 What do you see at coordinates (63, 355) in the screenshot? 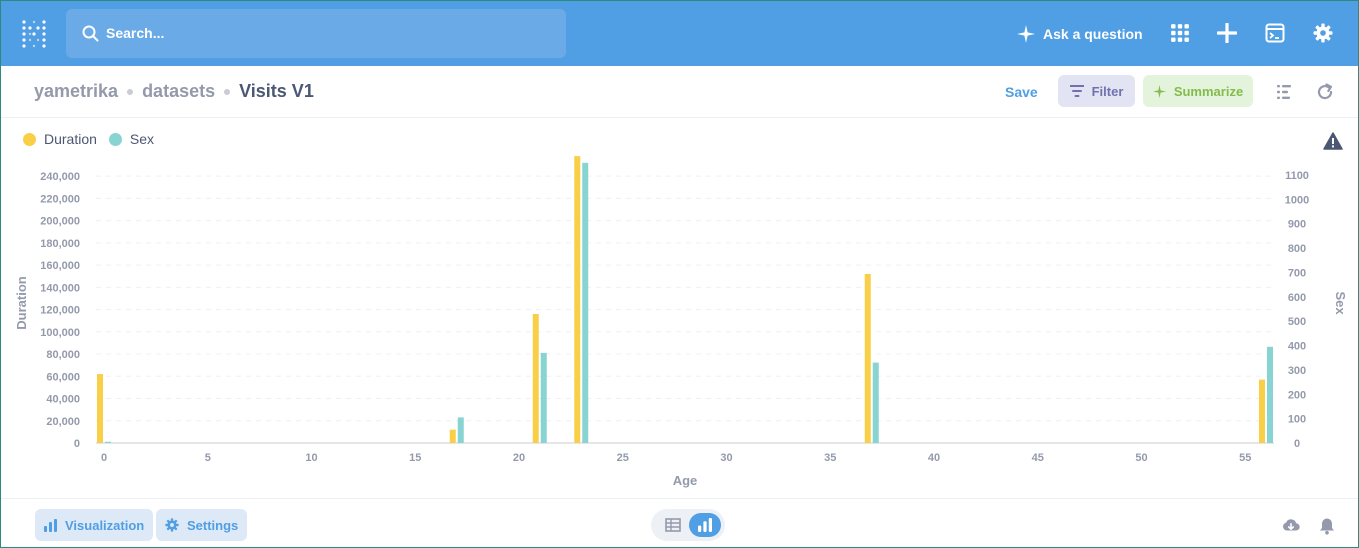
I see `y-tick-left: 80,000` at bounding box center [63, 355].